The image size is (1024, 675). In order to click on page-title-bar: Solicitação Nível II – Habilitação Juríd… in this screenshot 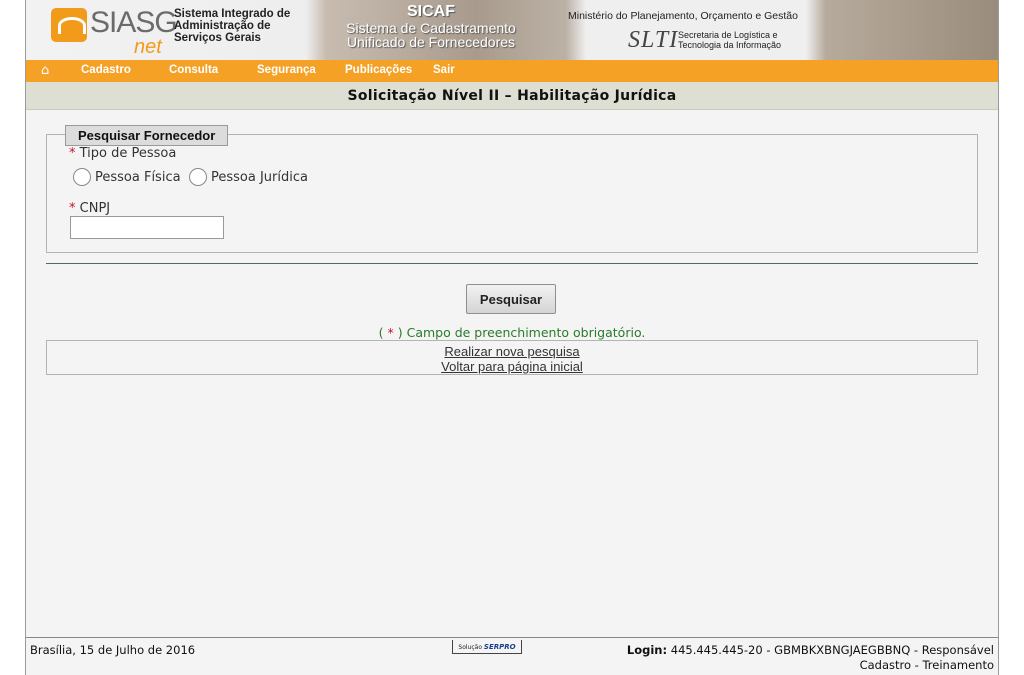, I will do `click(512, 96)`.